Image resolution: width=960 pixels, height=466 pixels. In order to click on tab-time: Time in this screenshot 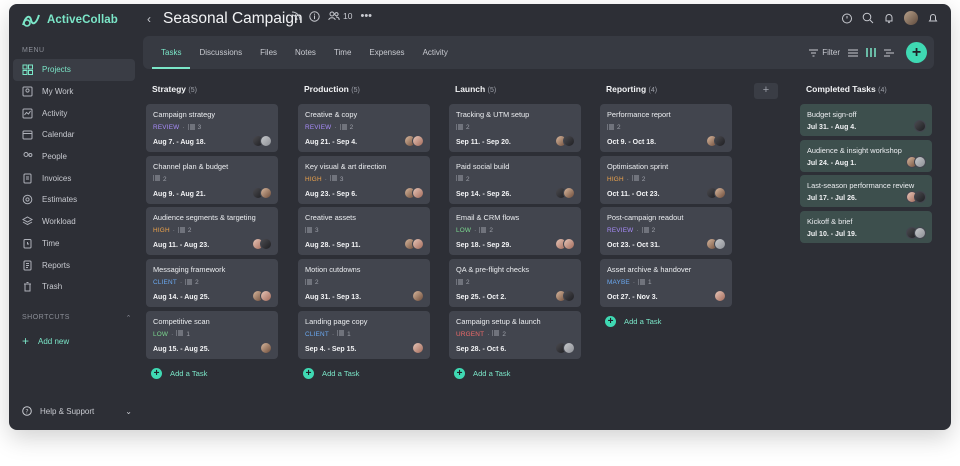, I will do `click(342, 52)`.